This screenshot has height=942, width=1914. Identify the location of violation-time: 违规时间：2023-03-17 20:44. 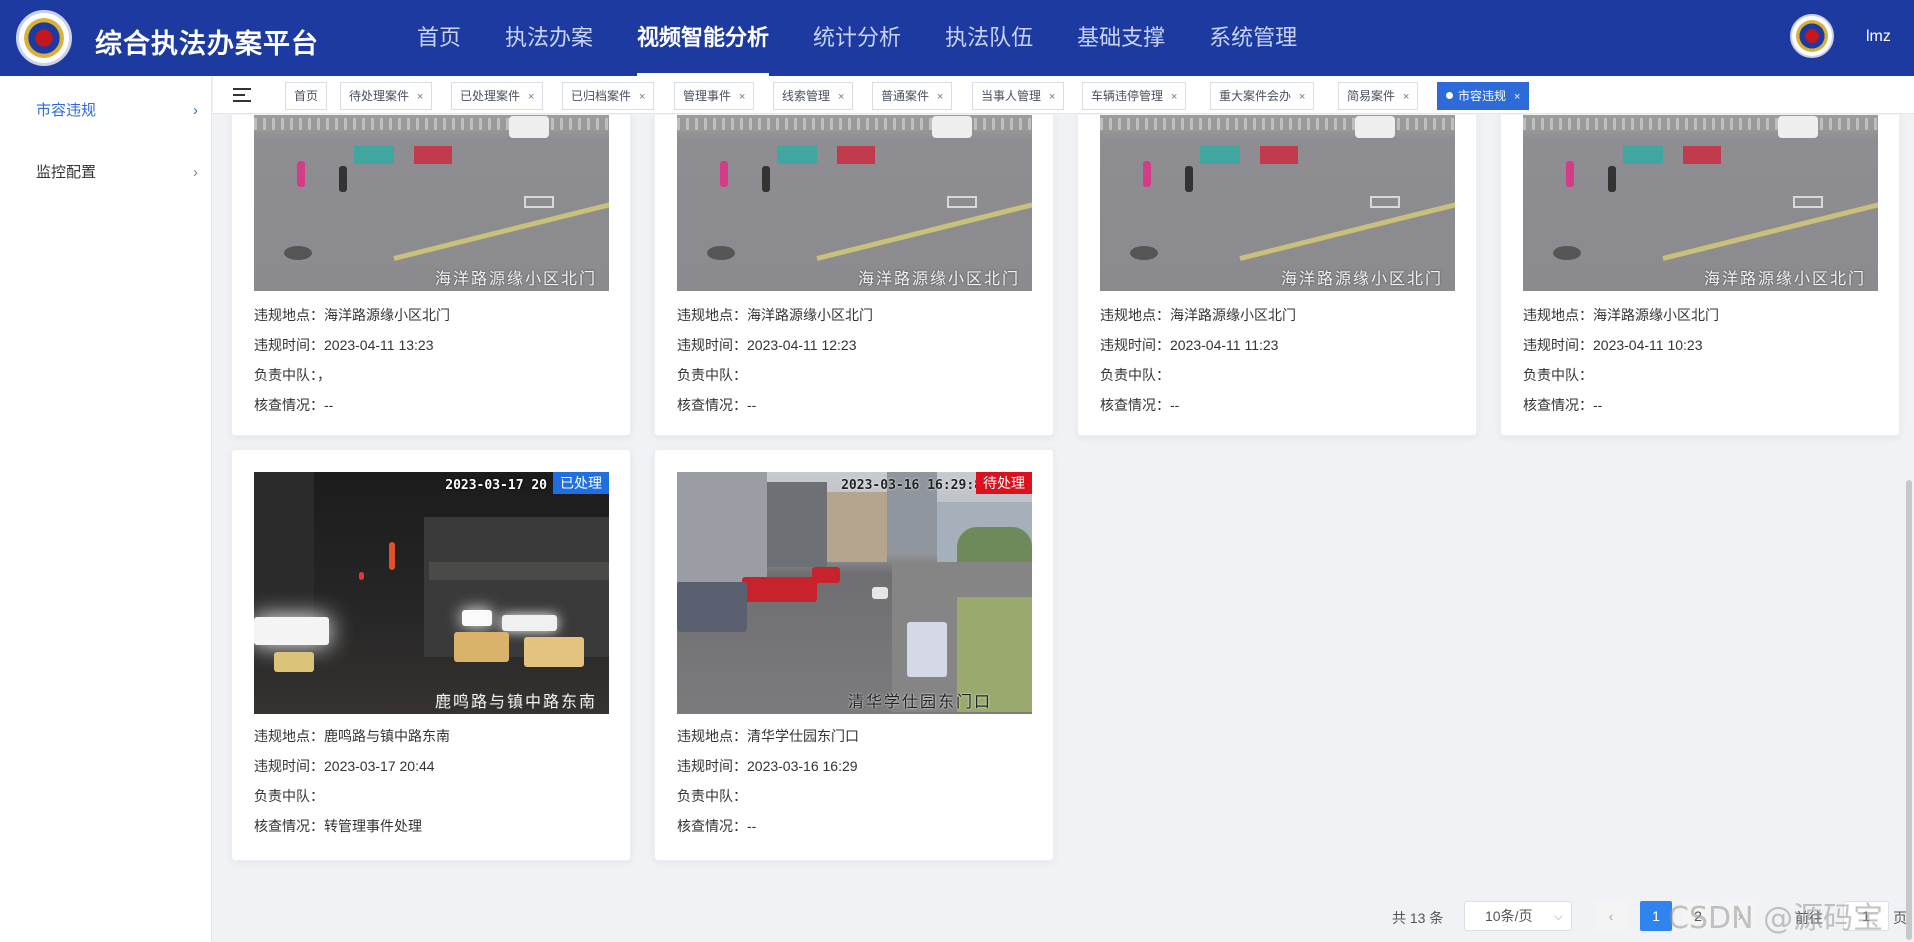
(344, 766).